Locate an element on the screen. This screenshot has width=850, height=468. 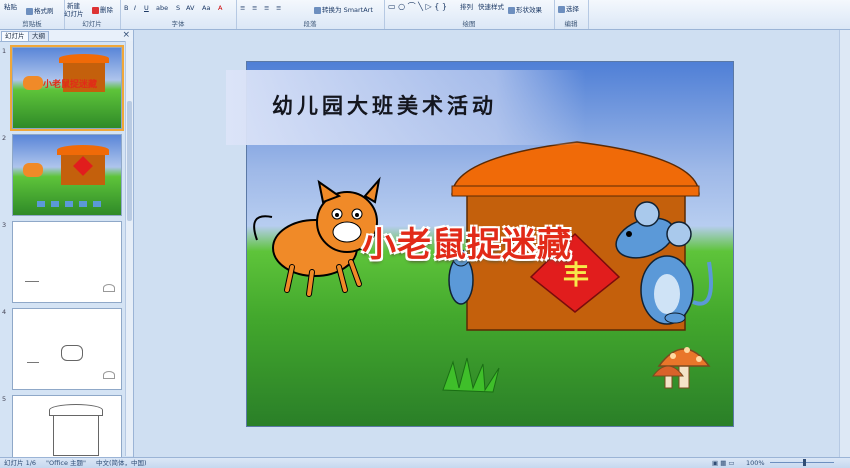
clipboard-label: 剪贴板 is located at coordinates (32, 24).